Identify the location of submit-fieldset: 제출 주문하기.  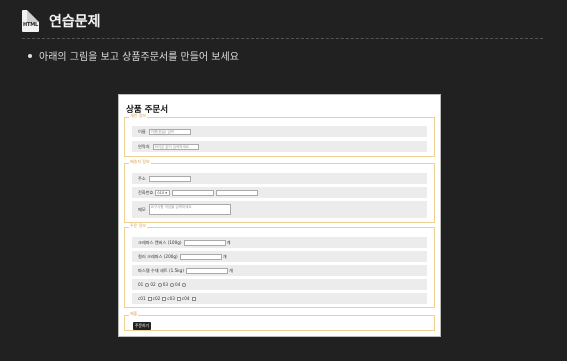
(279, 321).